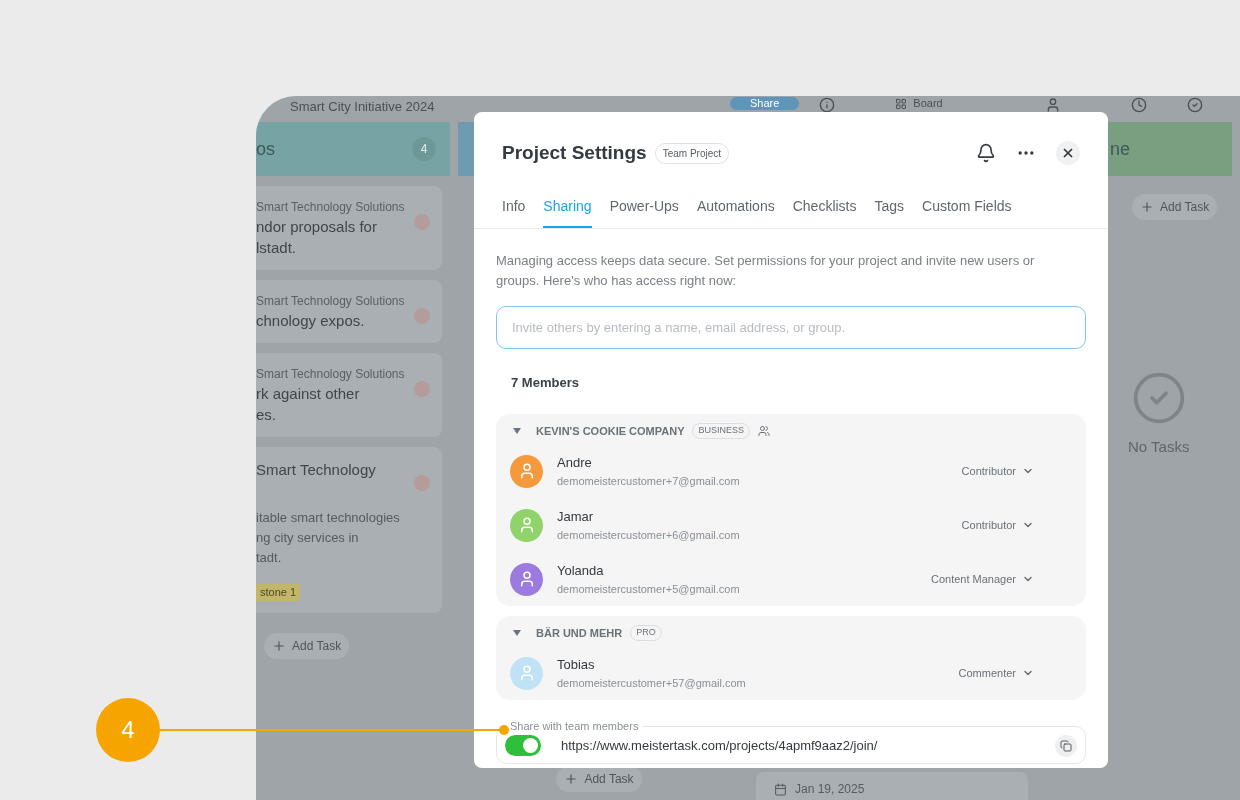  I want to click on member-email: demomeistercustomer+57@gmail.com, so click(652, 683).